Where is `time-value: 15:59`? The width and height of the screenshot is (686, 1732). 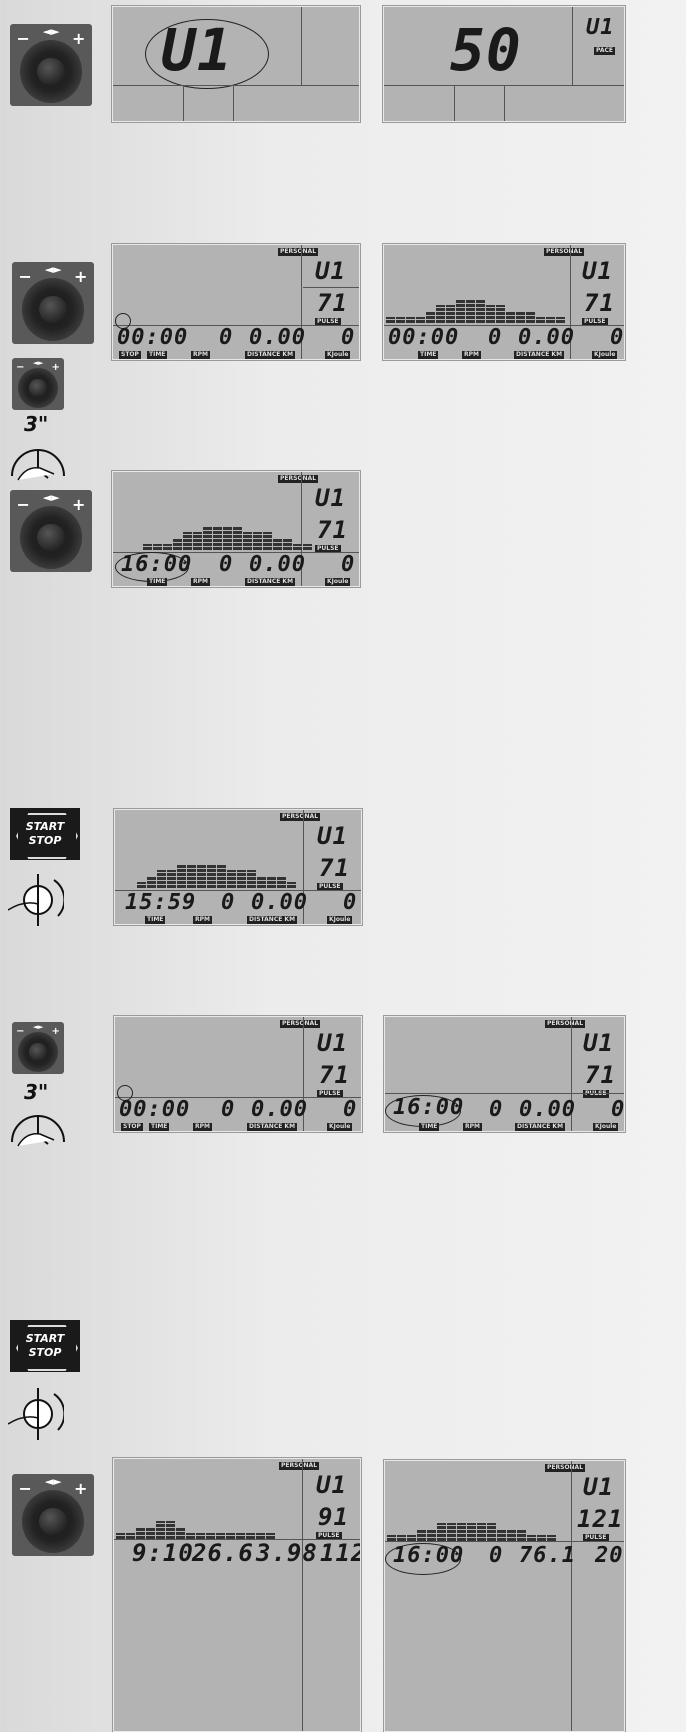
time-value: 15:59 is located at coordinates (161, 902).